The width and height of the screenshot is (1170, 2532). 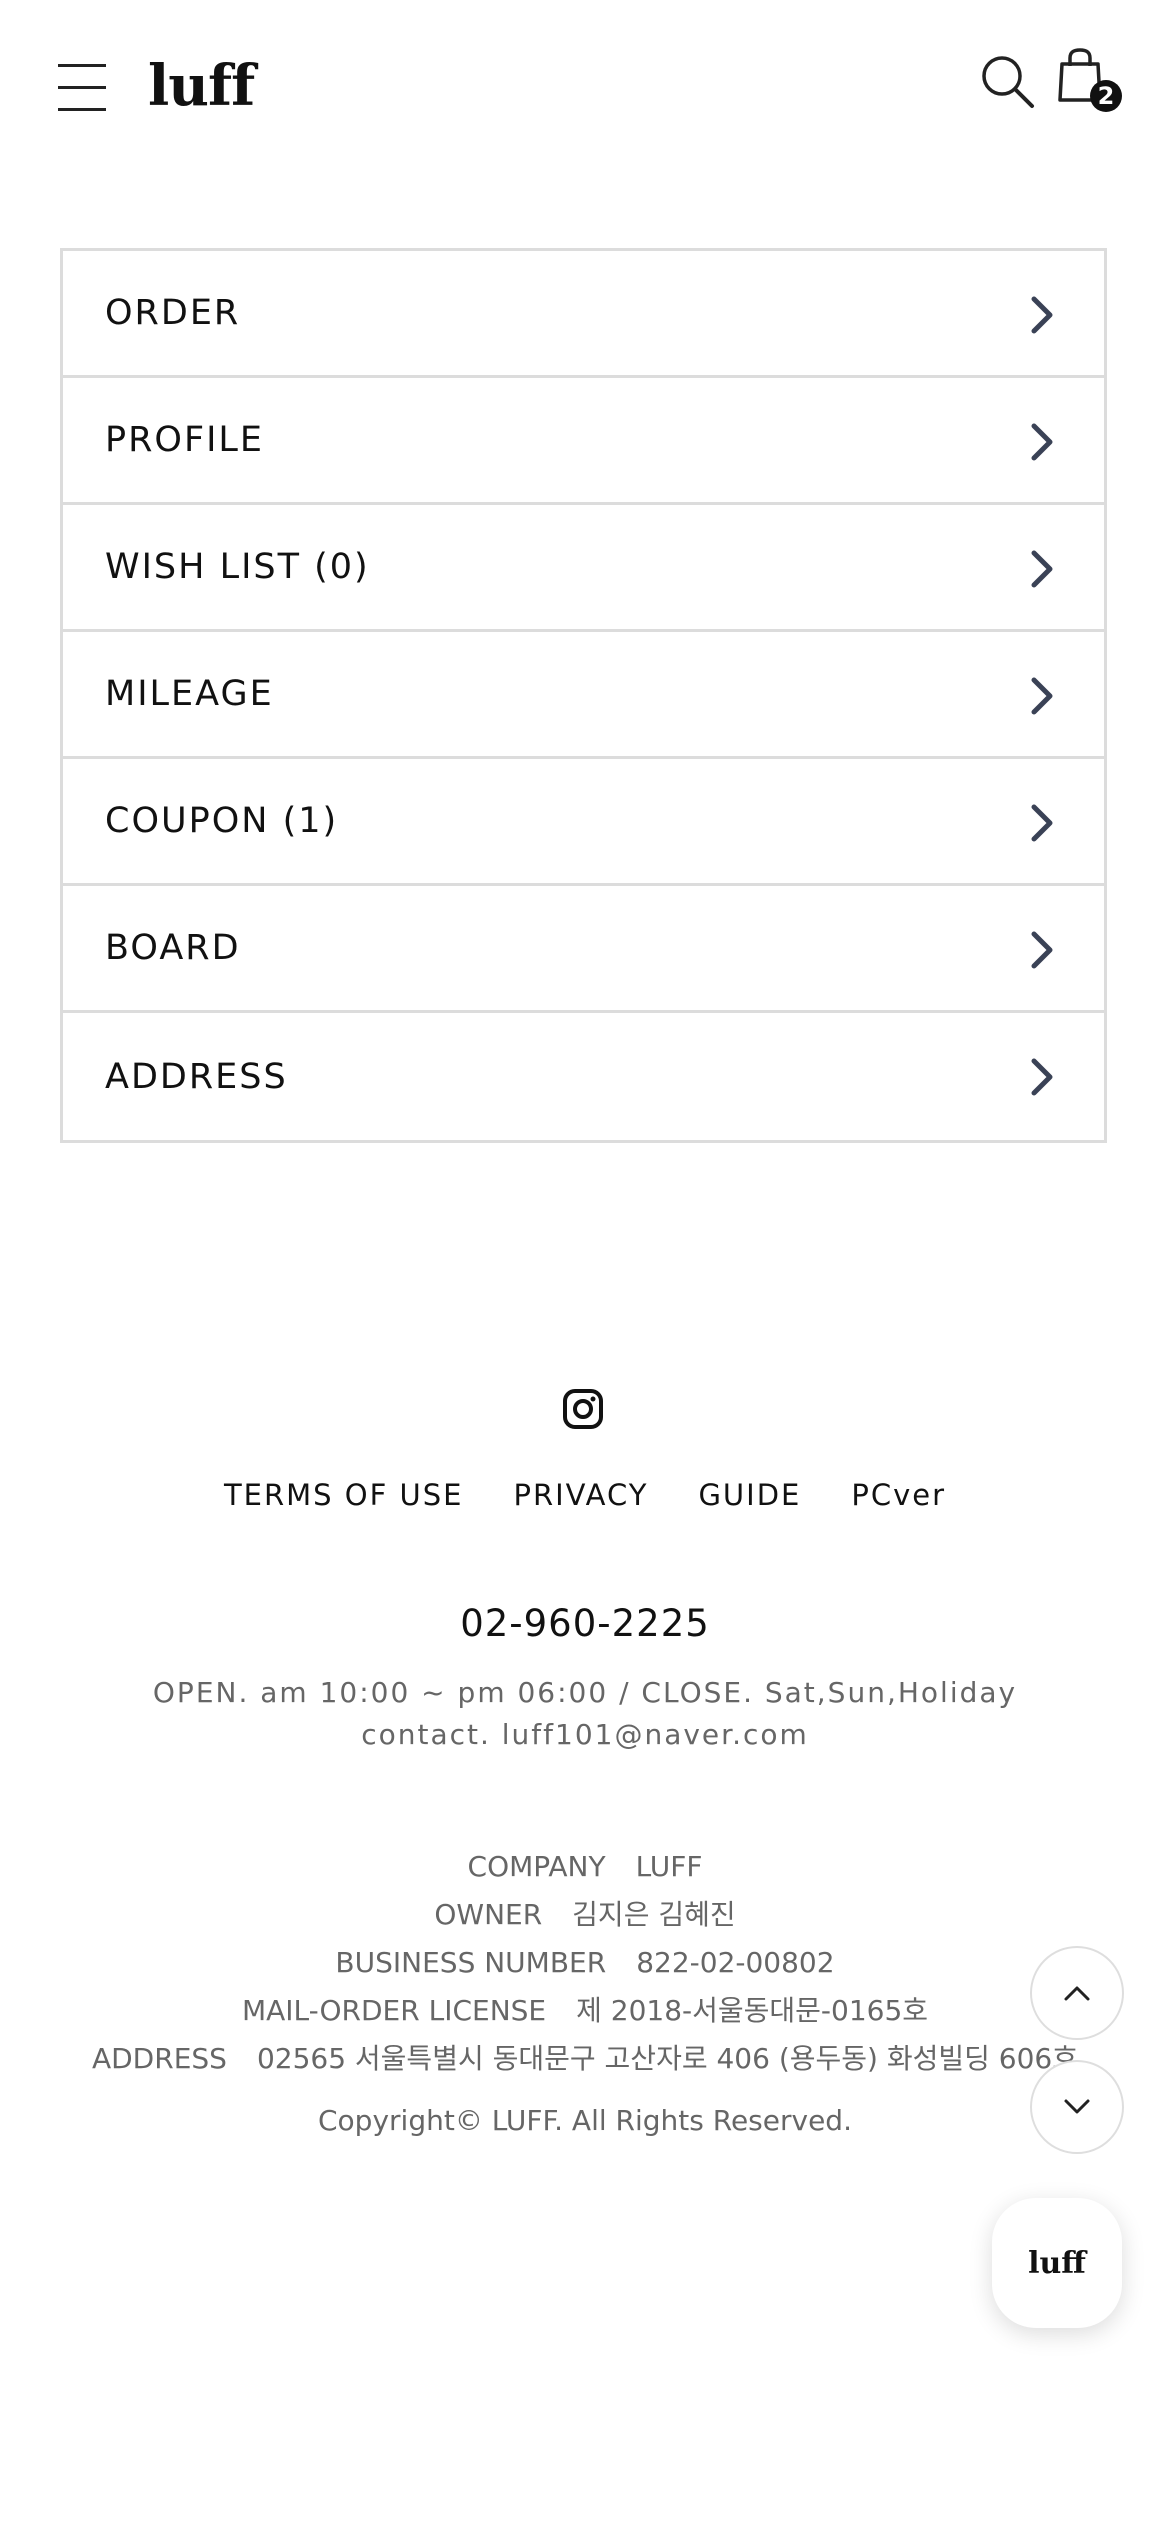 What do you see at coordinates (752, 2010) in the screenshot?
I see `info-value: 제 2018-서울동대문-0165호` at bounding box center [752, 2010].